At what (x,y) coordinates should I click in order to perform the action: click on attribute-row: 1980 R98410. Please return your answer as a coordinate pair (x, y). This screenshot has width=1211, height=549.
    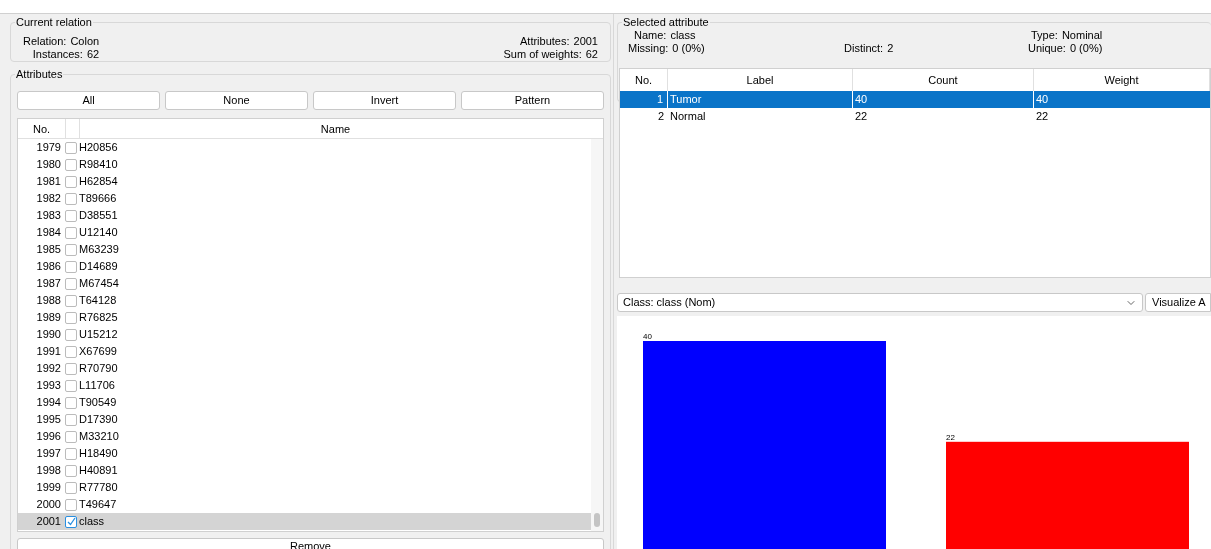
    Looking at the image, I should click on (304, 164).